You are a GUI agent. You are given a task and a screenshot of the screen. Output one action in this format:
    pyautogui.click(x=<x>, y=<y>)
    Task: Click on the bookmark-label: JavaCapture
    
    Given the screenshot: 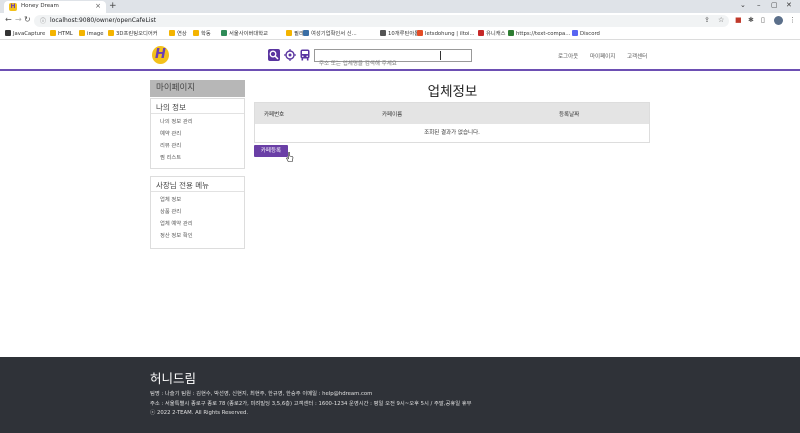 What is the action you would take?
    pyautogui.click(x=29, y=34)
    